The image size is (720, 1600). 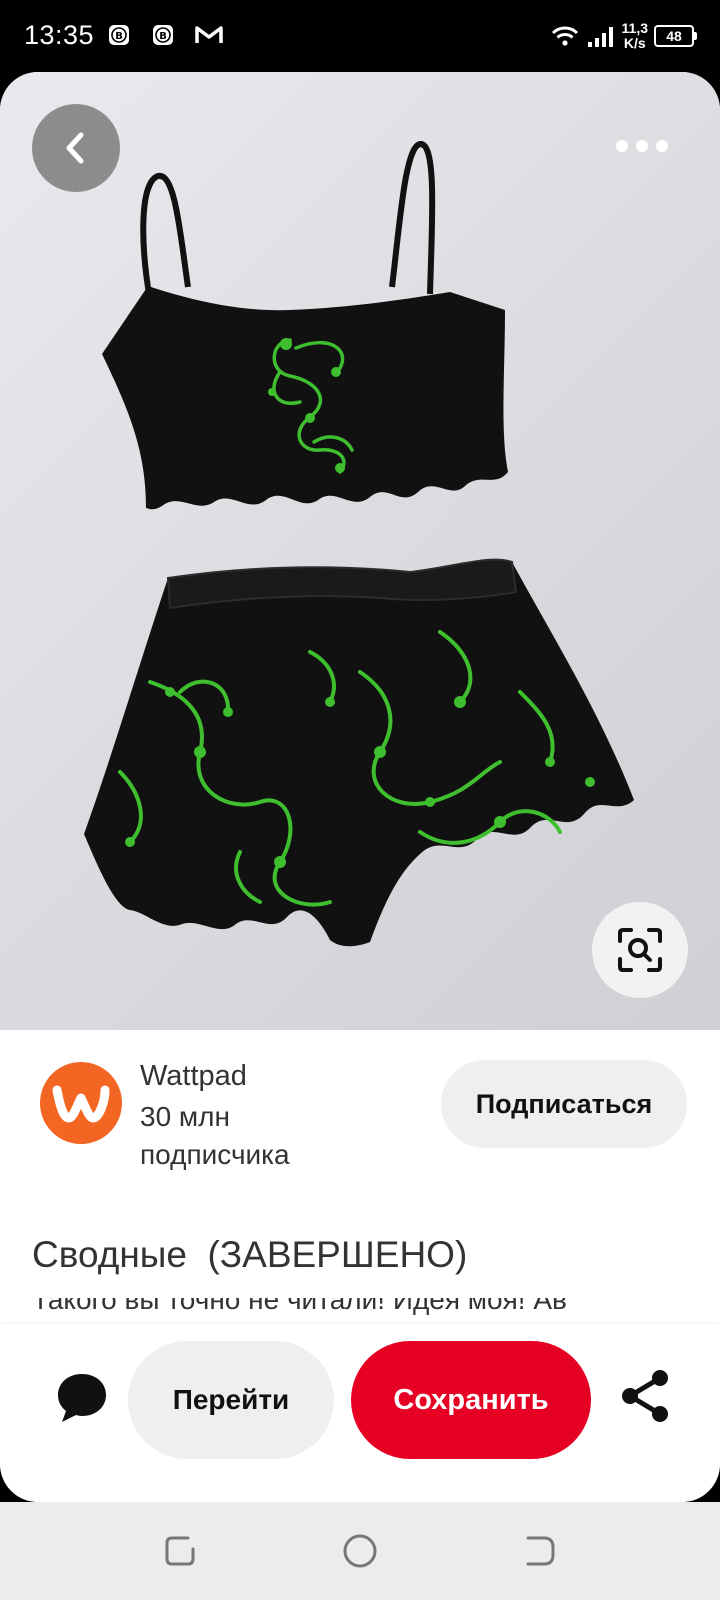 What do you see at coordinates (250, 1254) in the screenshot?
I see `pin-title: Сводные (ЗАВЕРШЕНО)` at bounding box center [250, 1254].